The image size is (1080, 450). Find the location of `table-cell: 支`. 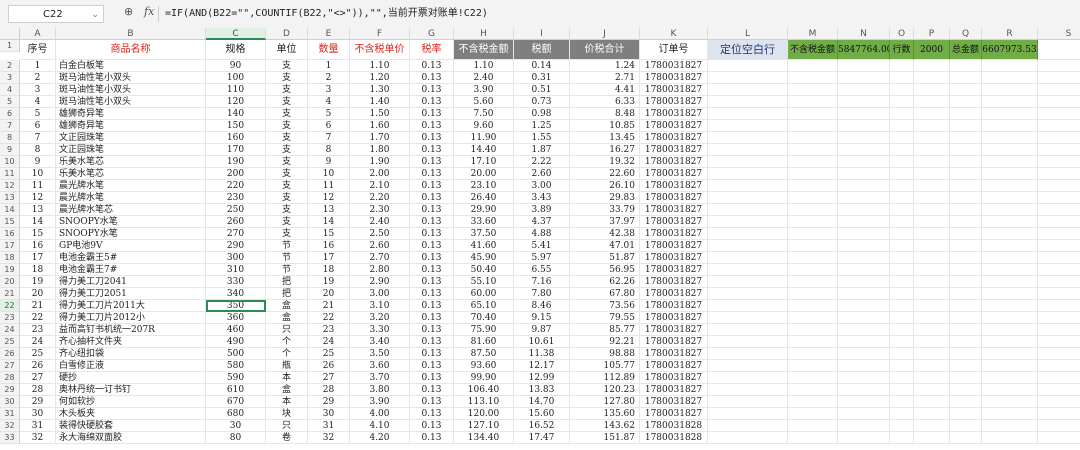

table-cell: 支 is located at coordinates (287, 66).